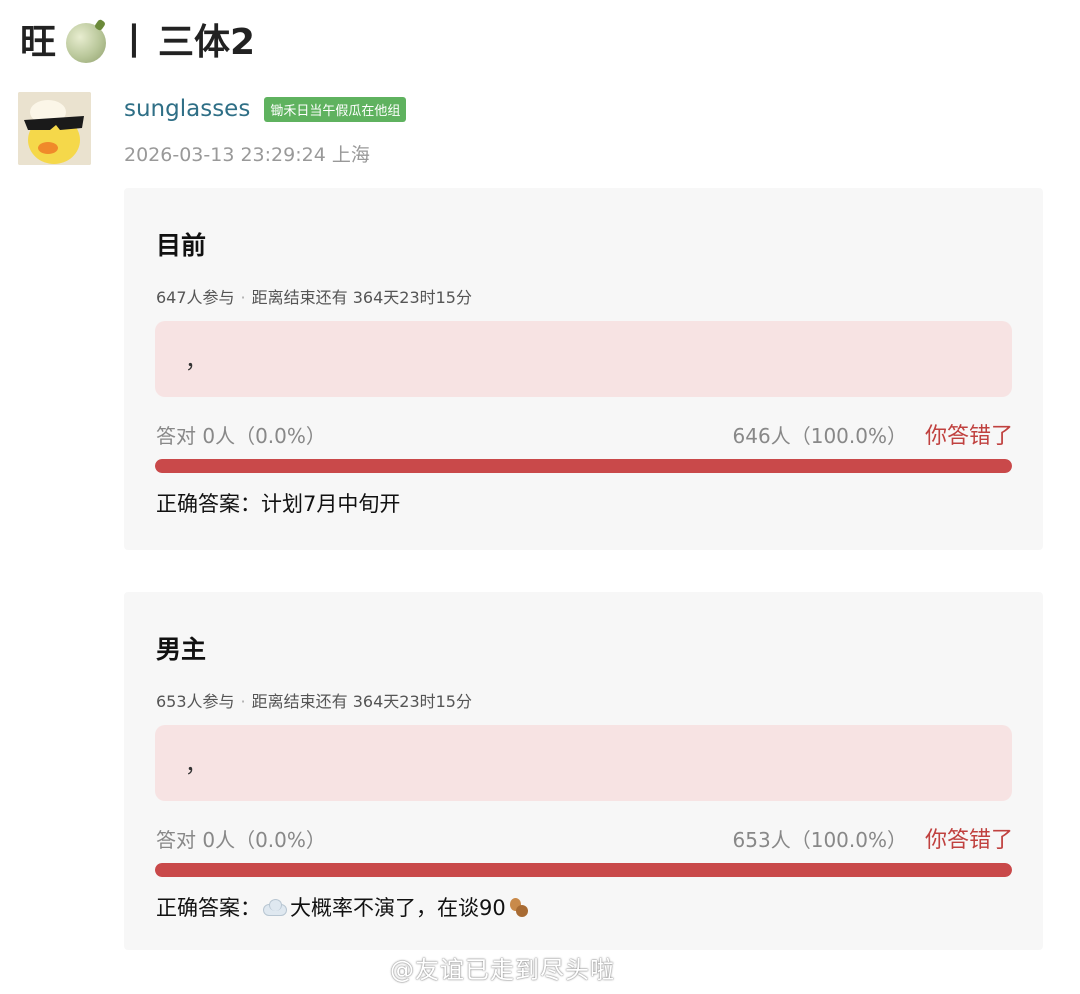  Describe the element at coordinates (274, 907) in the screenshot. I see `cloud-icon` at that location.